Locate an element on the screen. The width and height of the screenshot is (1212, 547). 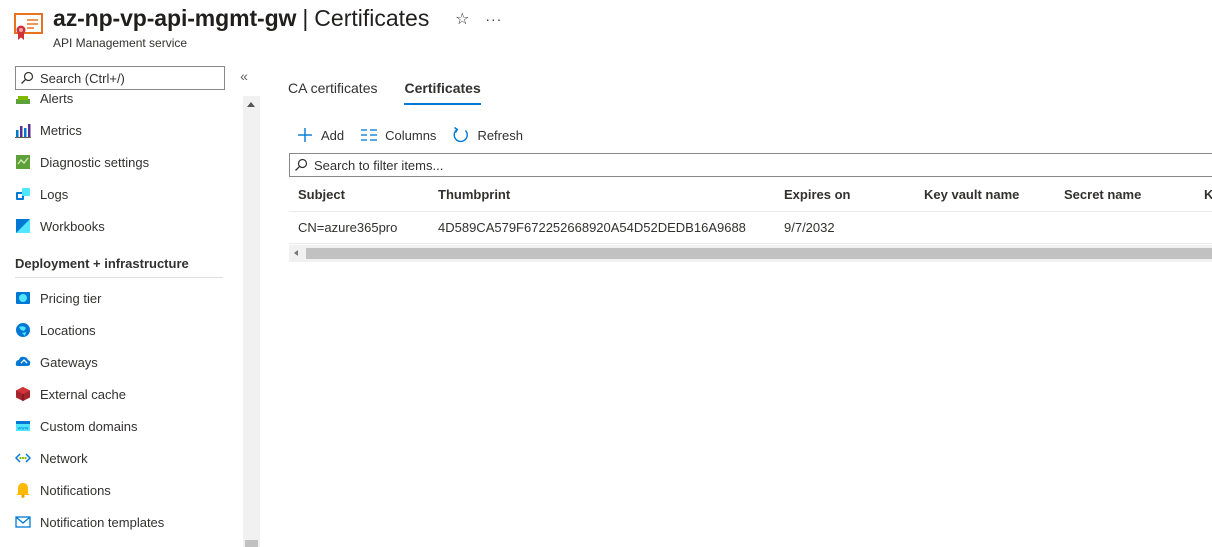
logs-icon is located at coordinates (23, 194).